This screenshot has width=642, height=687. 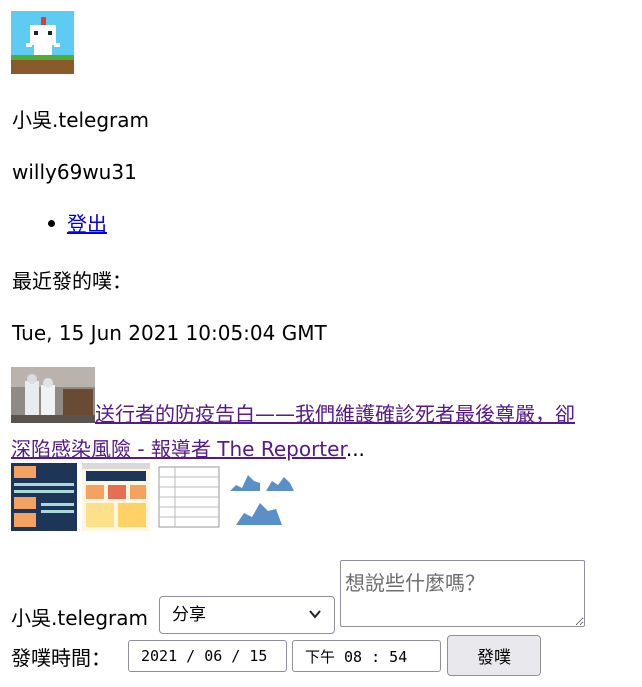 I want to click on poster-name: 小吳.telegram, so click(x=80, y=618).